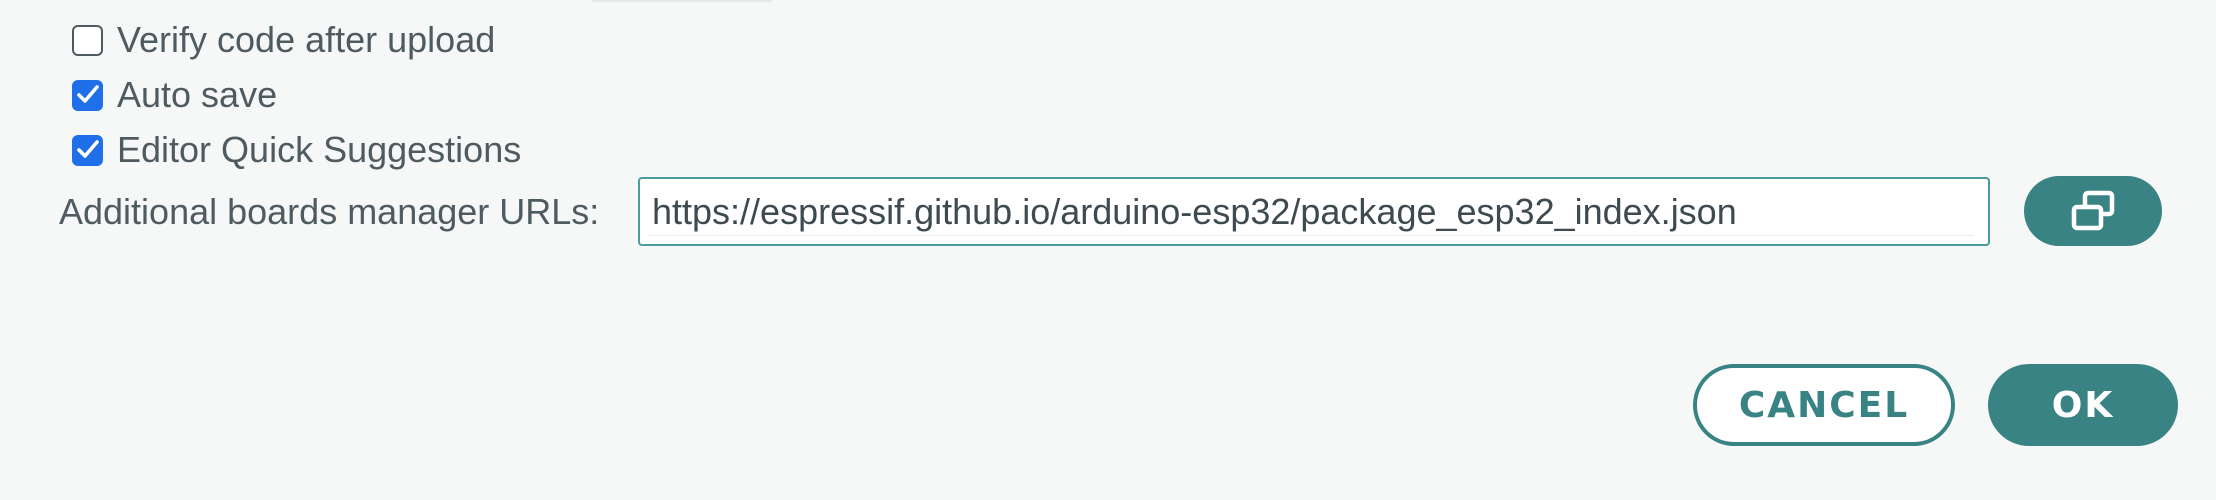 Image resolution: width=2216 pixels, height=500 pixels. Describe the element at coordinates (306, 39) in the screenshot. I see `verify-code-label: Verify code after upload` at that location.